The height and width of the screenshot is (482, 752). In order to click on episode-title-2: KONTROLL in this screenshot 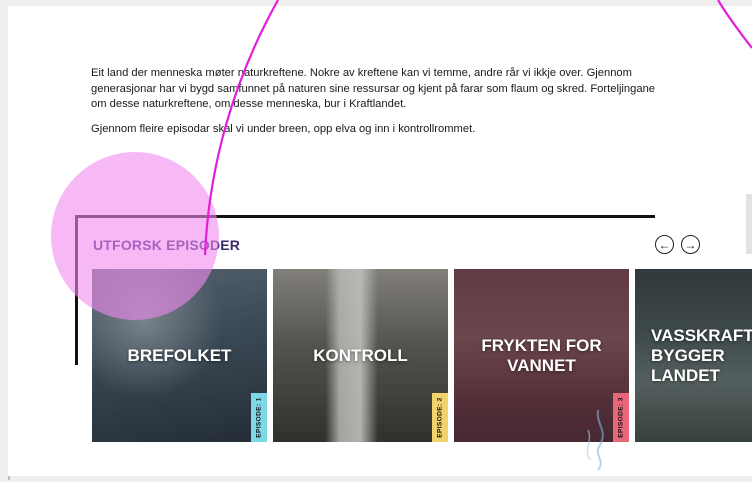, I will do `click(360, 355)`.